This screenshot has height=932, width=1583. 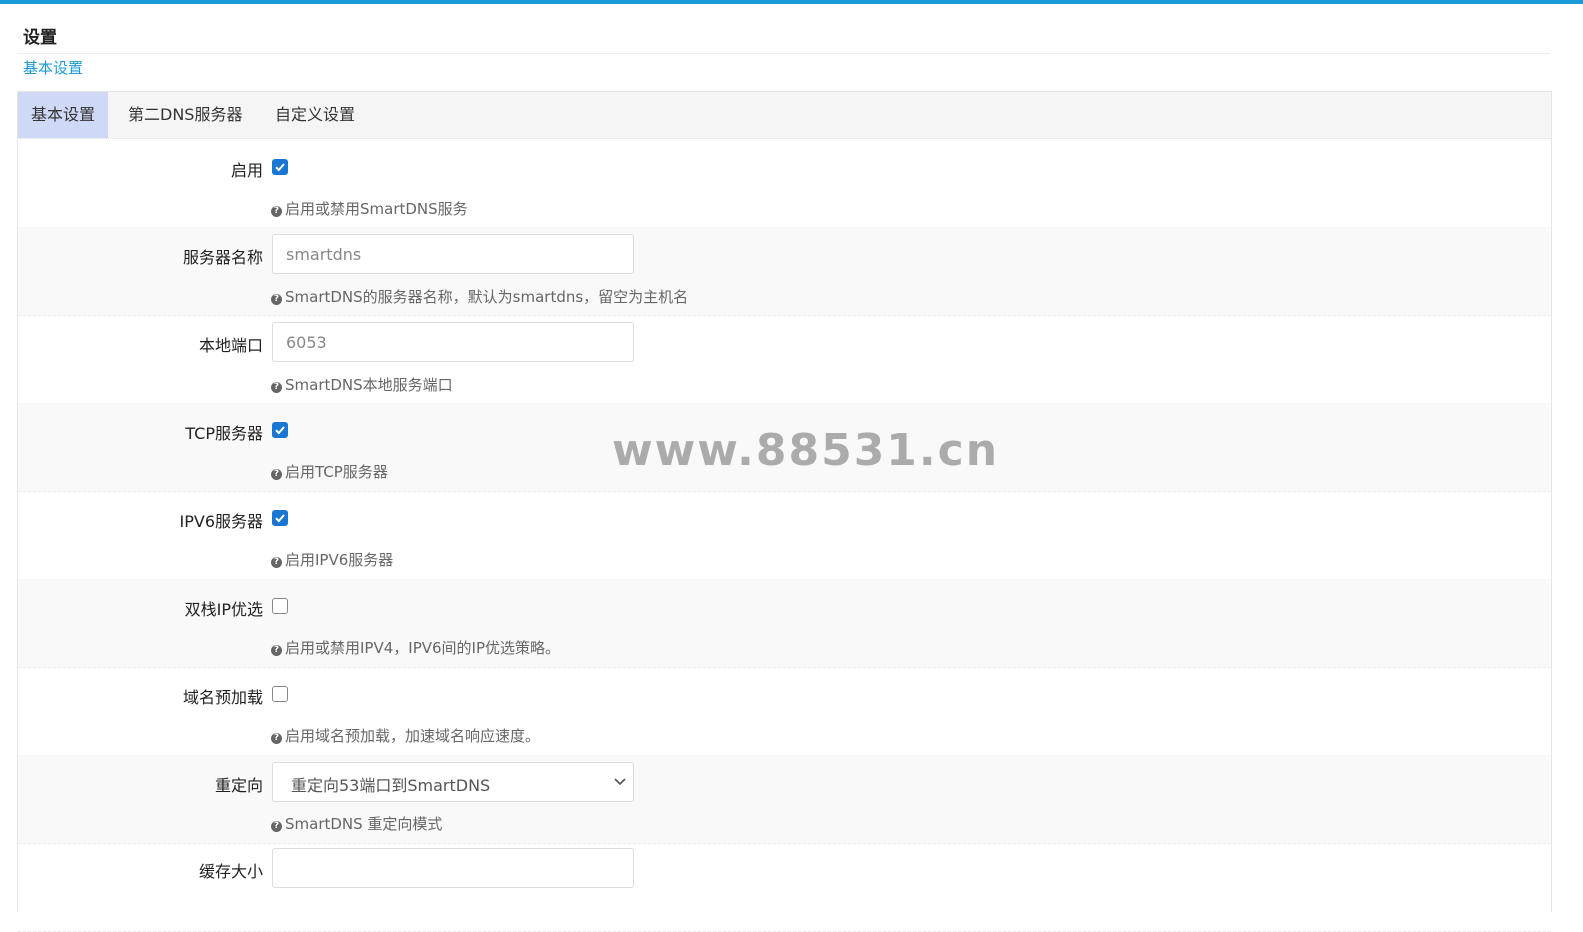 I want to click on cache-size-input, so click(x=453, y=868).